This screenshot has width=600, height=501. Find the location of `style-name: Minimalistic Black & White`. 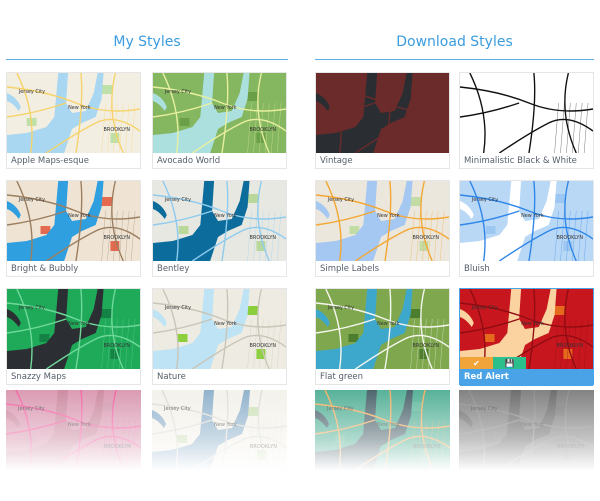

style-name: Minimalistic Black & White is located at coordinates (520, 161).